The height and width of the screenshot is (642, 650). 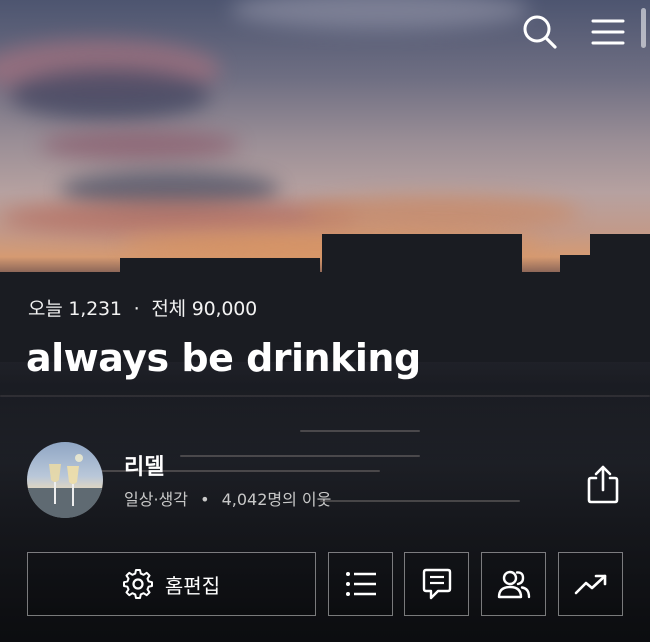 I want to click on stats-button, so click(x=590, y=584).